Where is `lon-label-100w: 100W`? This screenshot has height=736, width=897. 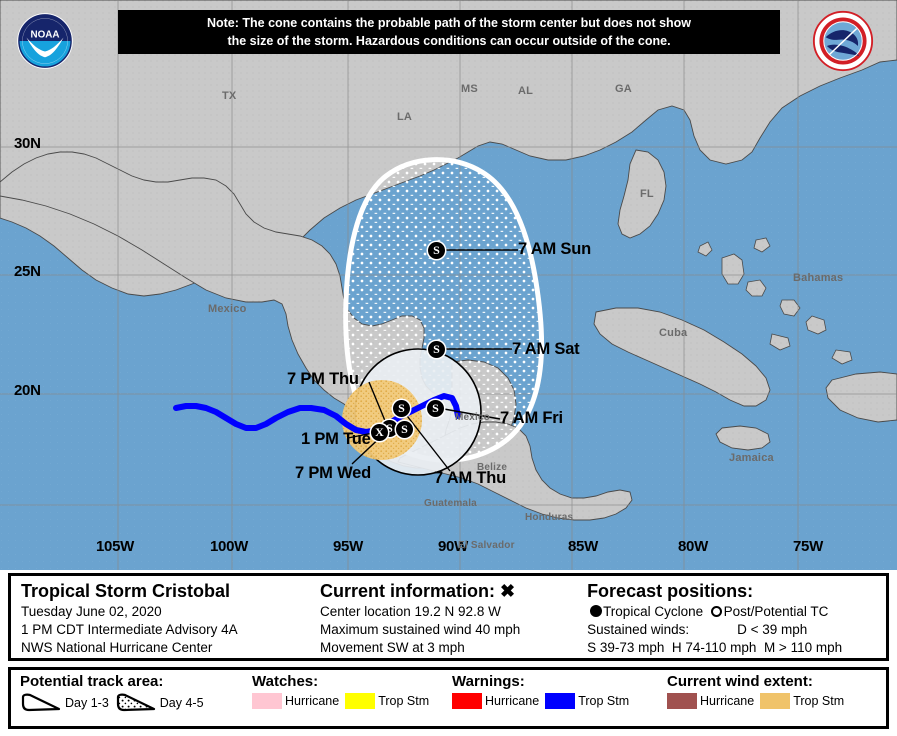 lon-label-100w: 100W is located at coordinates (229, 546).